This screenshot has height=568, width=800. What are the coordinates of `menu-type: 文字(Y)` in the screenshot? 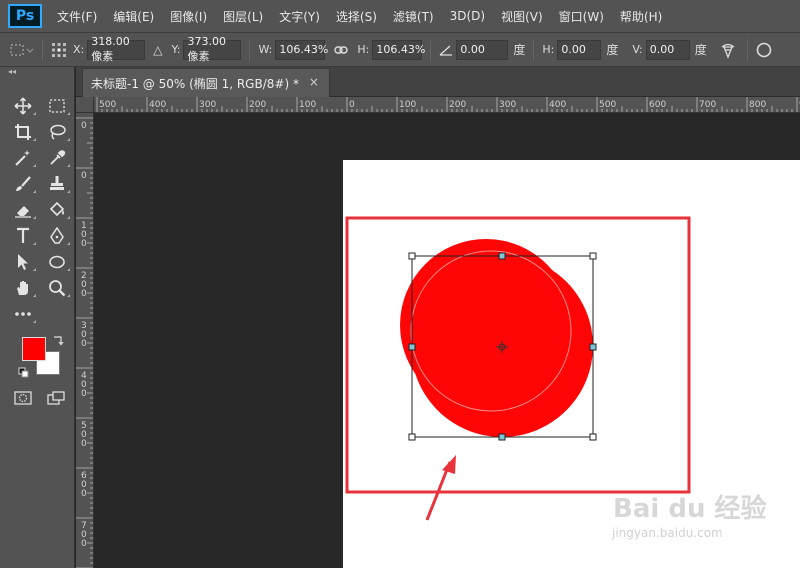 It's located at (299, 16).